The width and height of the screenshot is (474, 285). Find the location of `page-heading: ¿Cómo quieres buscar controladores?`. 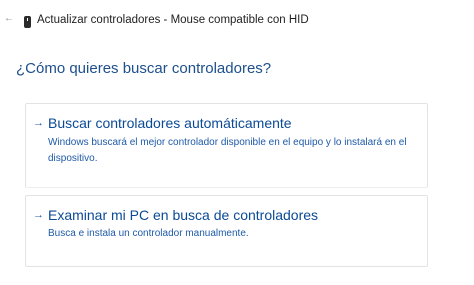

page-heading: ¿Cómo quieres buscar controladores? is located at coordinates (144, 68).